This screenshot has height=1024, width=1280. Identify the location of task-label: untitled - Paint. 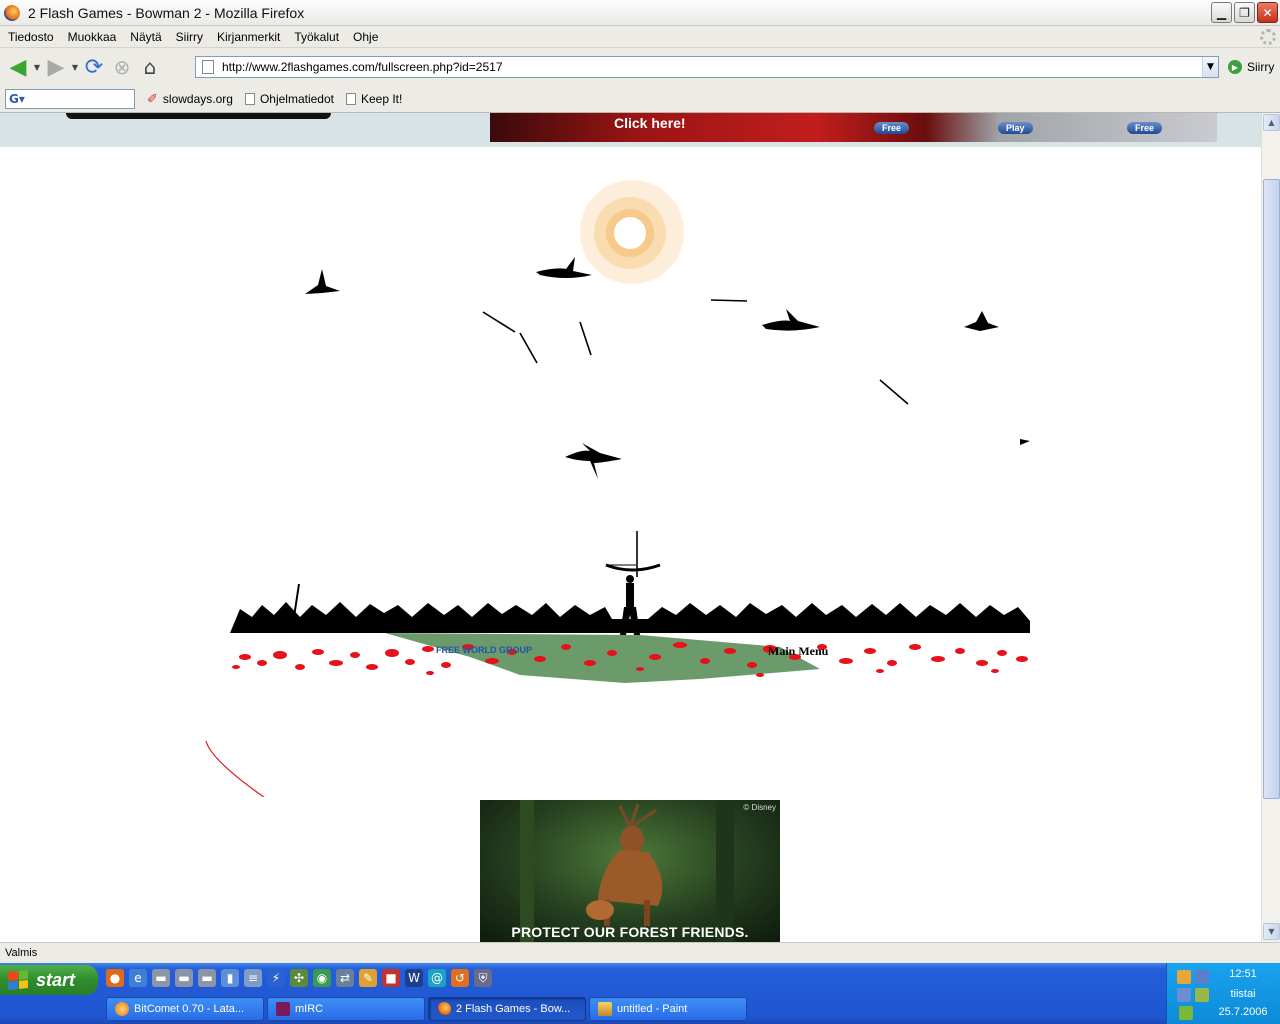
(652, 1009).